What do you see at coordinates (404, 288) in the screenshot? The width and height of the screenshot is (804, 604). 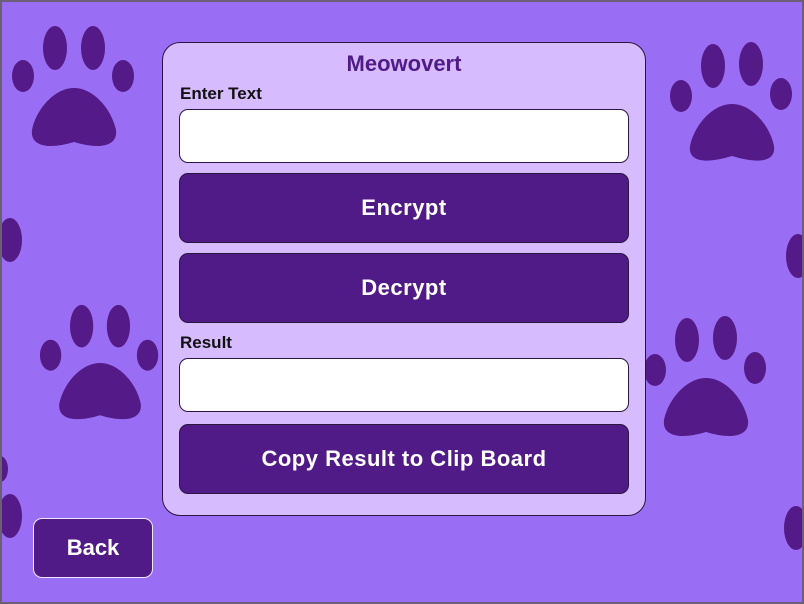 I see `decrypt-button: Decrypt` at bounding box center [404, 288].